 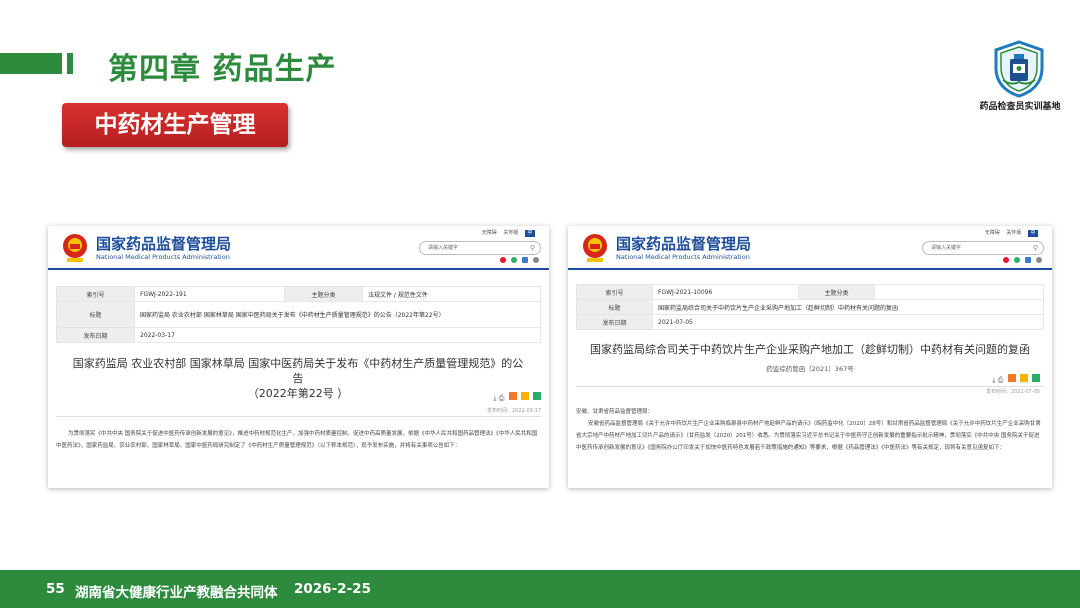 I want to click on publish-time: 发布时间：2022-03-17, so click(x=513, y=411).